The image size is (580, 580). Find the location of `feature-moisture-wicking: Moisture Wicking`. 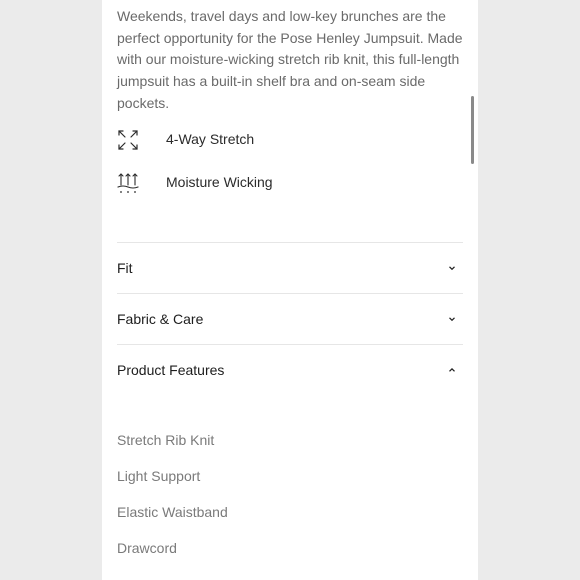

feature-moisture-wicking: Moisture Wicking is located at coordinates (195, 183).